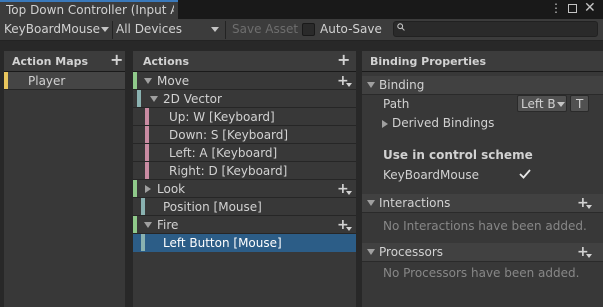 The image size is (603, 307). What do you see at coordinates (572, 8) in the screenshot?
I see `maximize-icon` at bounding box center [572, 8].